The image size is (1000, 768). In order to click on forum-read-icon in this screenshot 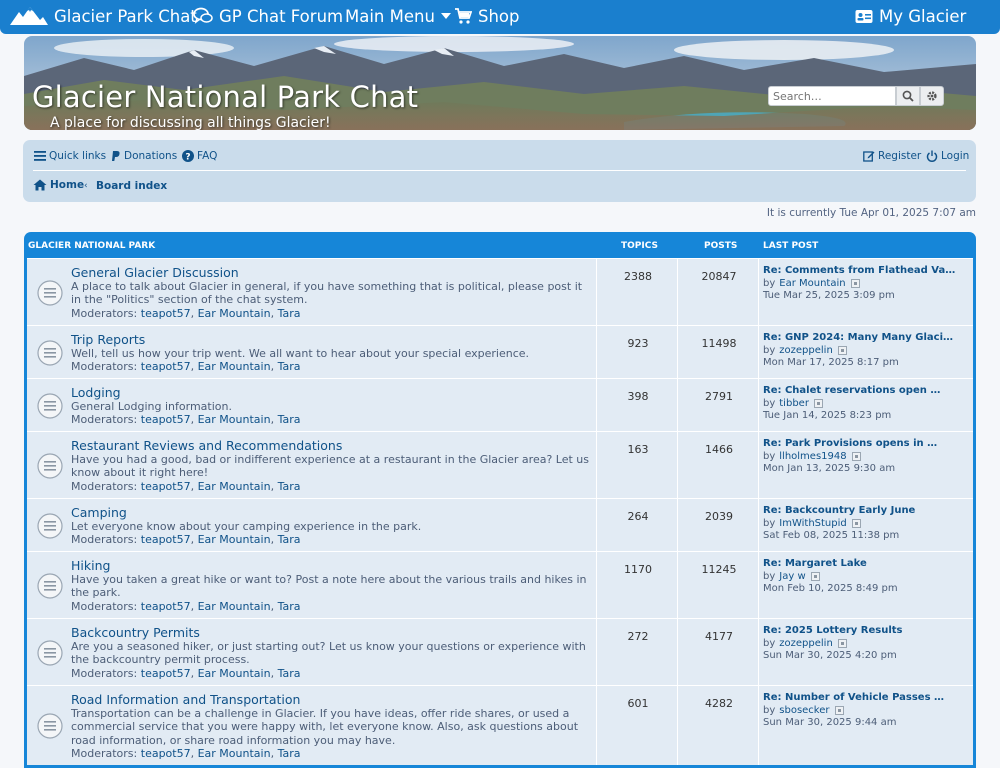, I will do `click(50, 406)`.